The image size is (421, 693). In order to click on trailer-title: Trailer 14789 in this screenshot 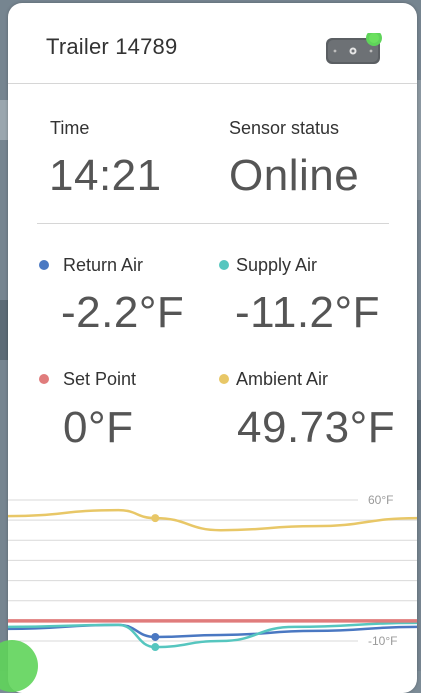, I will do `click(112, 46)`.